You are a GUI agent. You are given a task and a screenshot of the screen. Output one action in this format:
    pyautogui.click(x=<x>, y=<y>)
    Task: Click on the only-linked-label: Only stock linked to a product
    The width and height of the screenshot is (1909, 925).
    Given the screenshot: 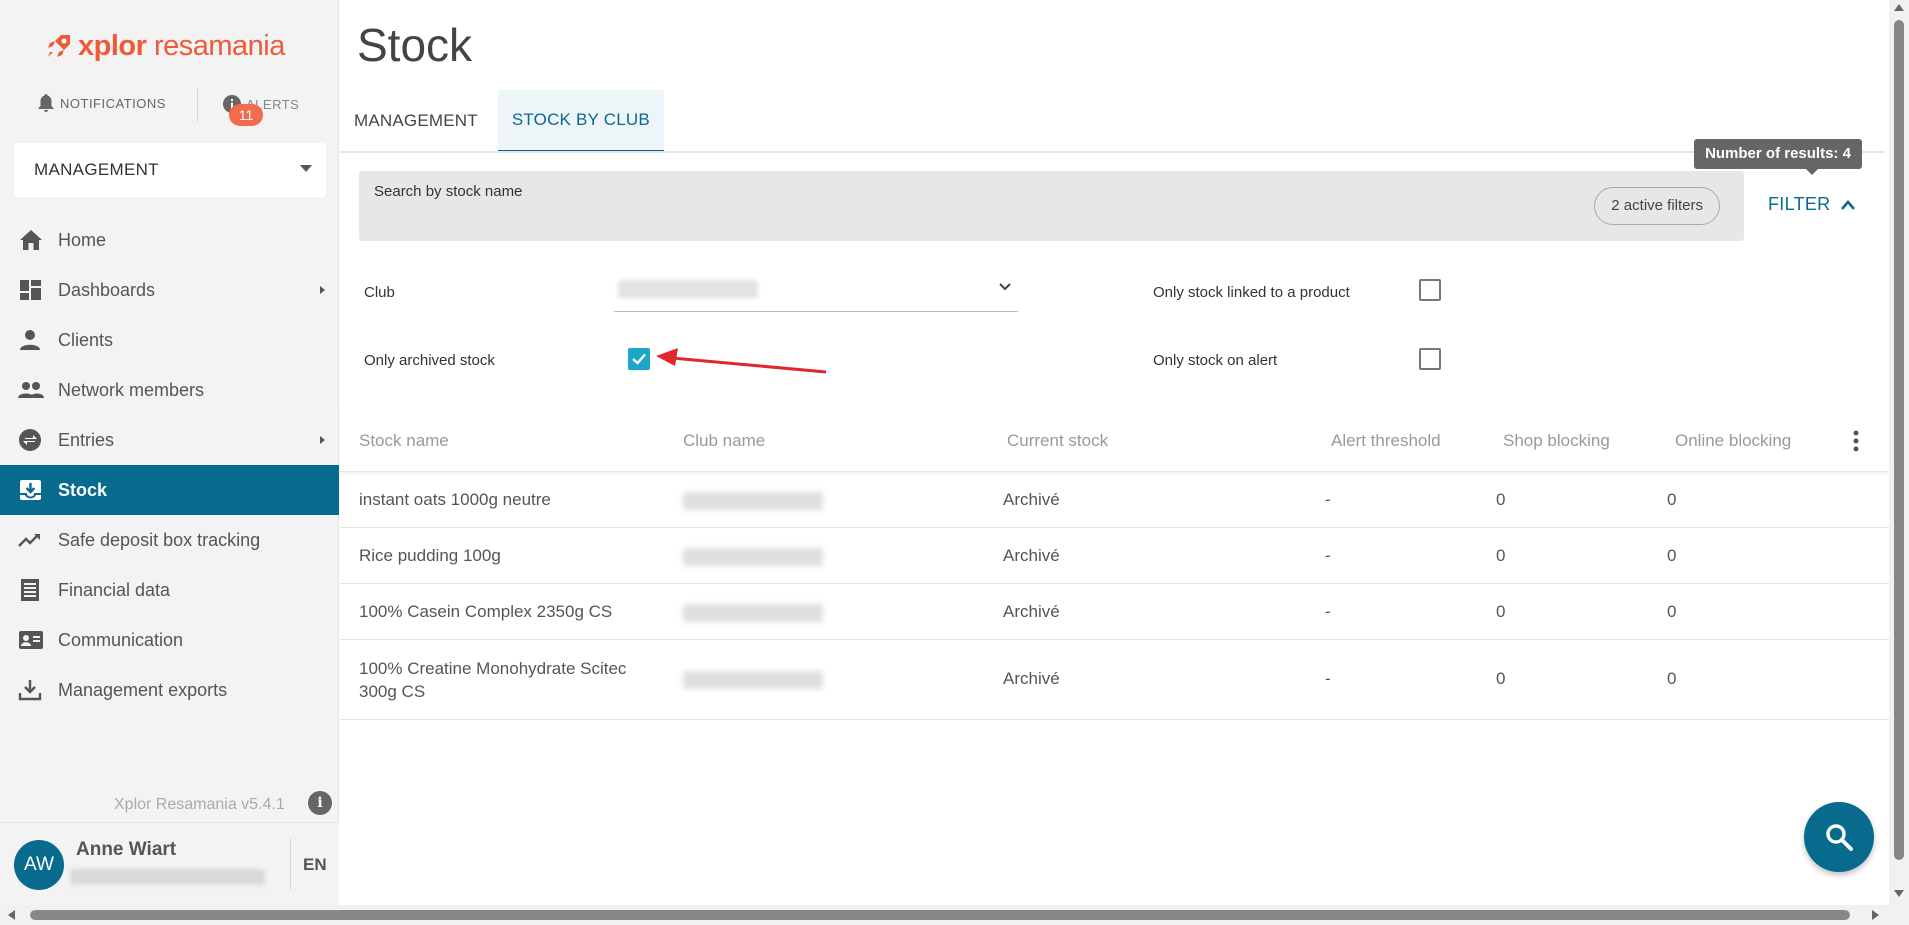 What is the action you would take?
    pyautogui.click(x=1251, y=292)
    